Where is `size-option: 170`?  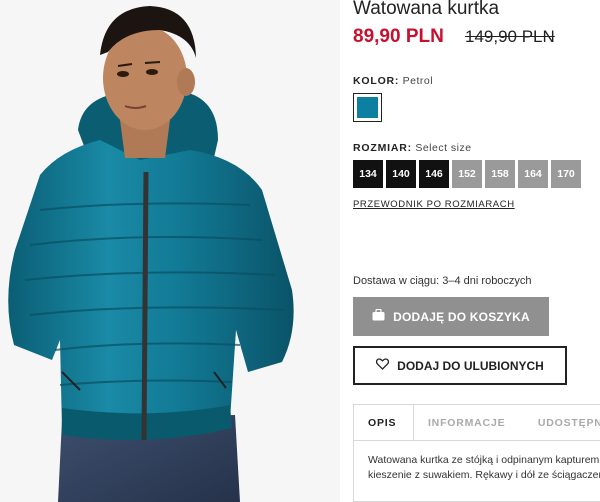
size-option: 170 is located at coordinates (566, 174).